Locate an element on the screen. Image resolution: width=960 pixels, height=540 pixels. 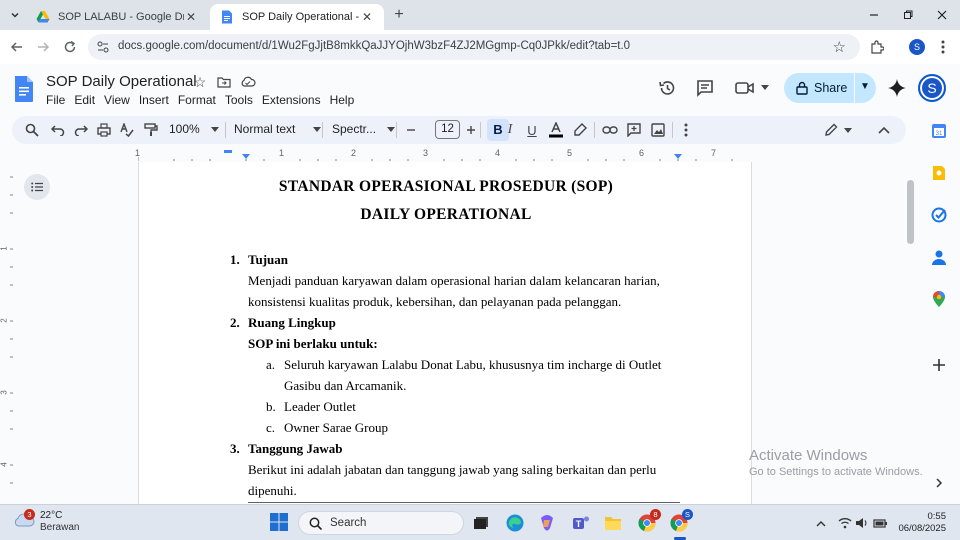
get-add-ons-button is located at coordinates (939, 365).